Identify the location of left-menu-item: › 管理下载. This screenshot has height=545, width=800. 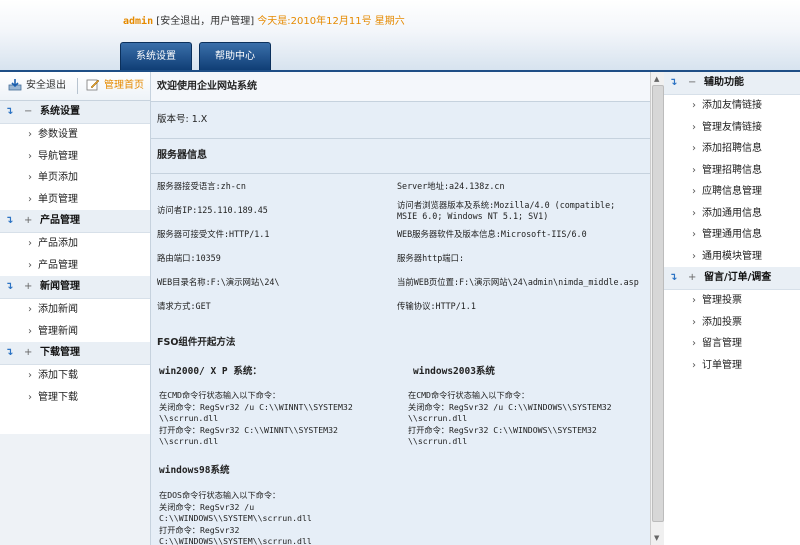
(75, 398).